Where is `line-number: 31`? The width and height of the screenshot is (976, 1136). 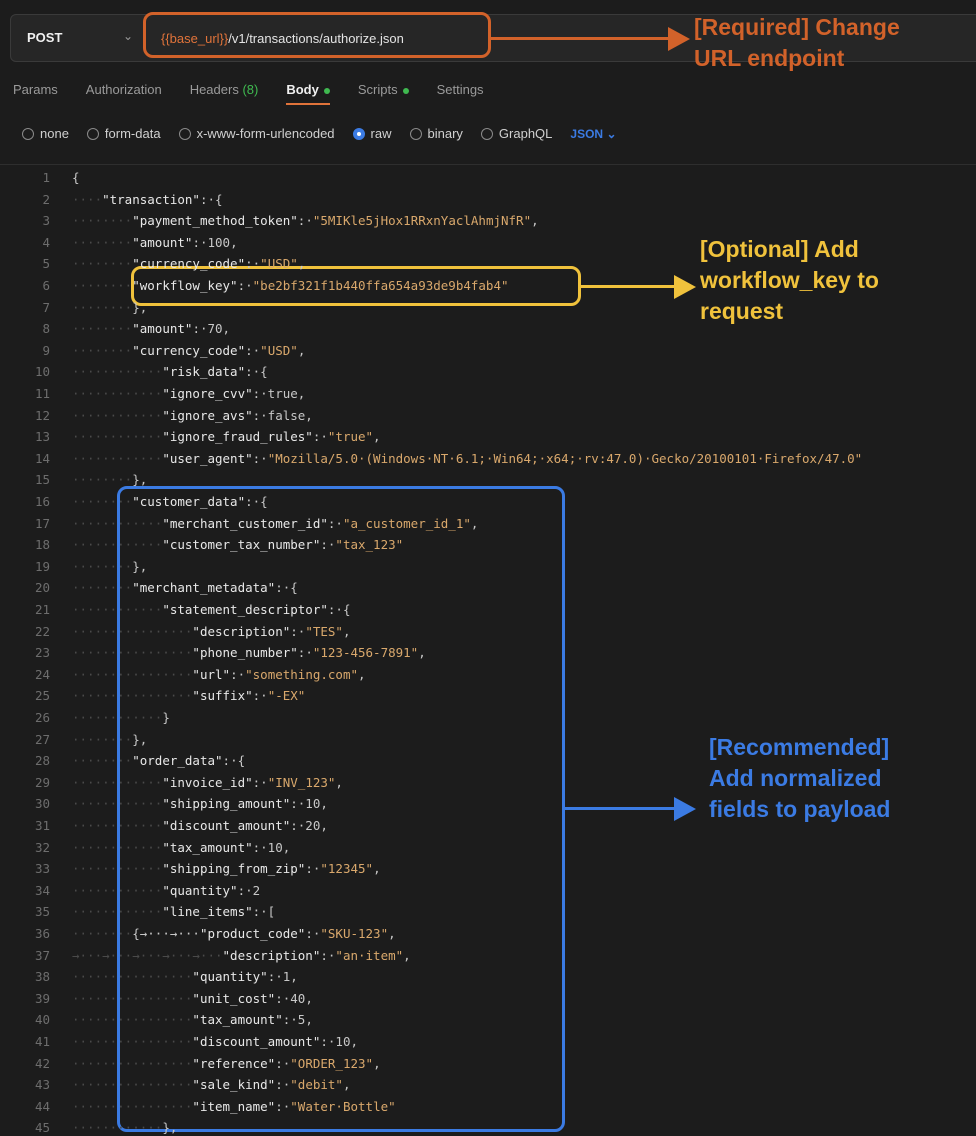
line-number: 31 is located at coordinates (42, 825).